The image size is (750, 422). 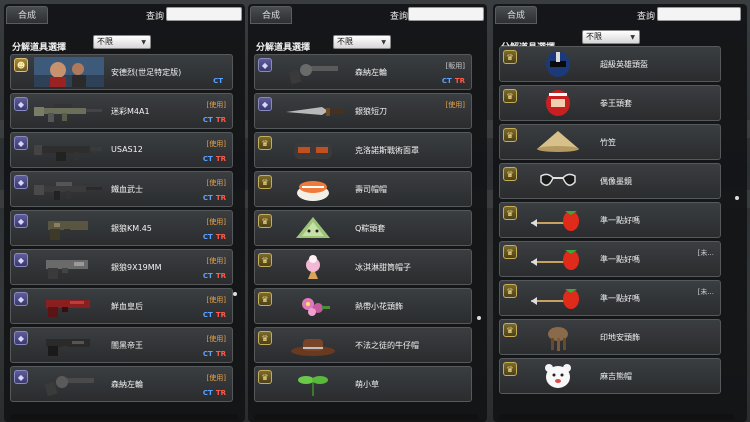 What do you see at coordinates (610, 64) in the screenshot?
I see `list-item: ♛ 超級英雄頭盔` at bounding box center [610, 64].